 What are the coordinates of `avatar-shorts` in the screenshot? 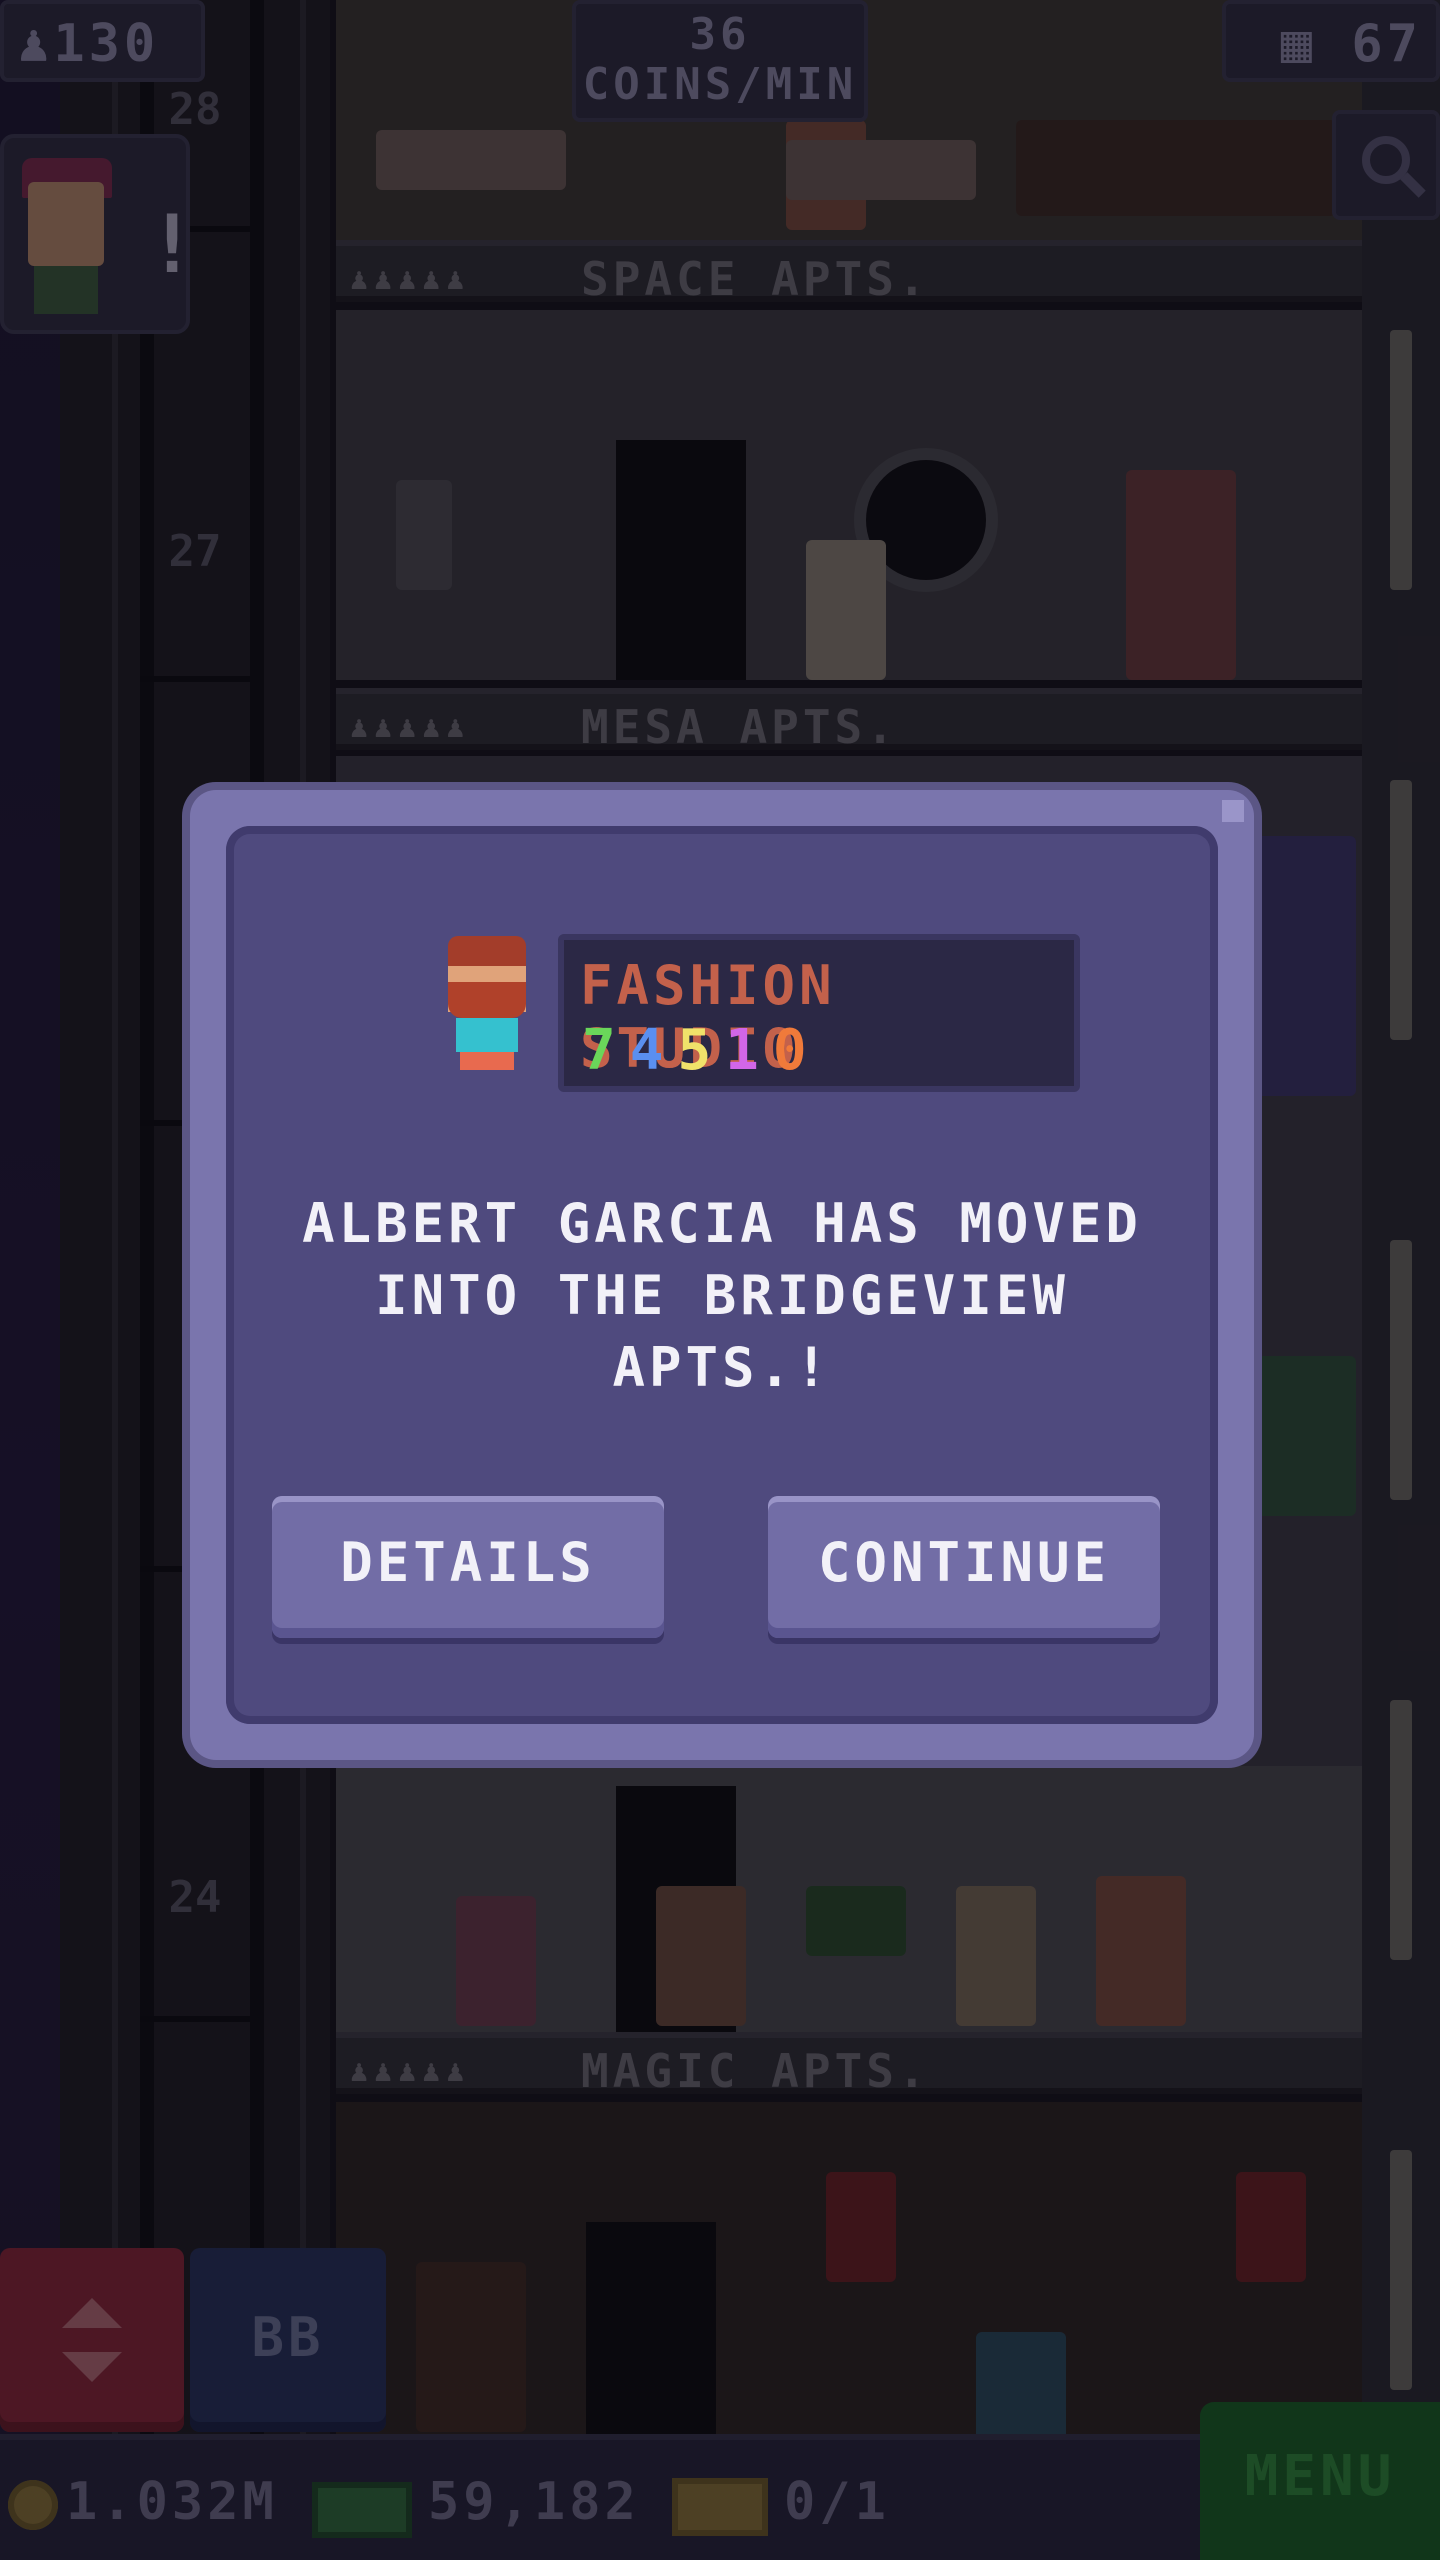 It's located at (487, 1061).